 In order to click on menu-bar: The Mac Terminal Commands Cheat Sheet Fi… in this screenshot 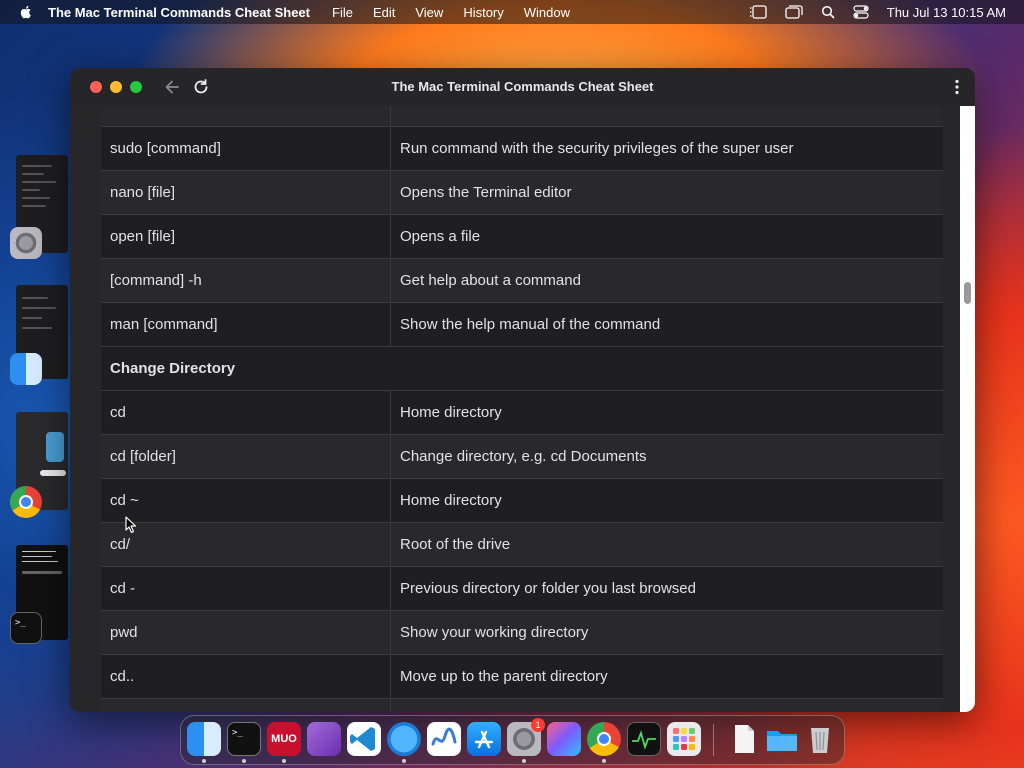, I will do `click(512, 12)`.